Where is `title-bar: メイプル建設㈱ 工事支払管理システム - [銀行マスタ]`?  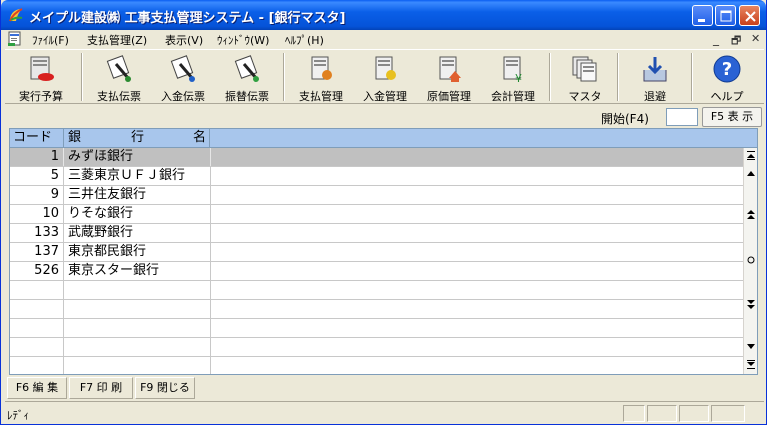 title-bar: メイプル建設㈱ 工事支払管理システム - [銀行マスタ] is located at coordinates (383, 15).